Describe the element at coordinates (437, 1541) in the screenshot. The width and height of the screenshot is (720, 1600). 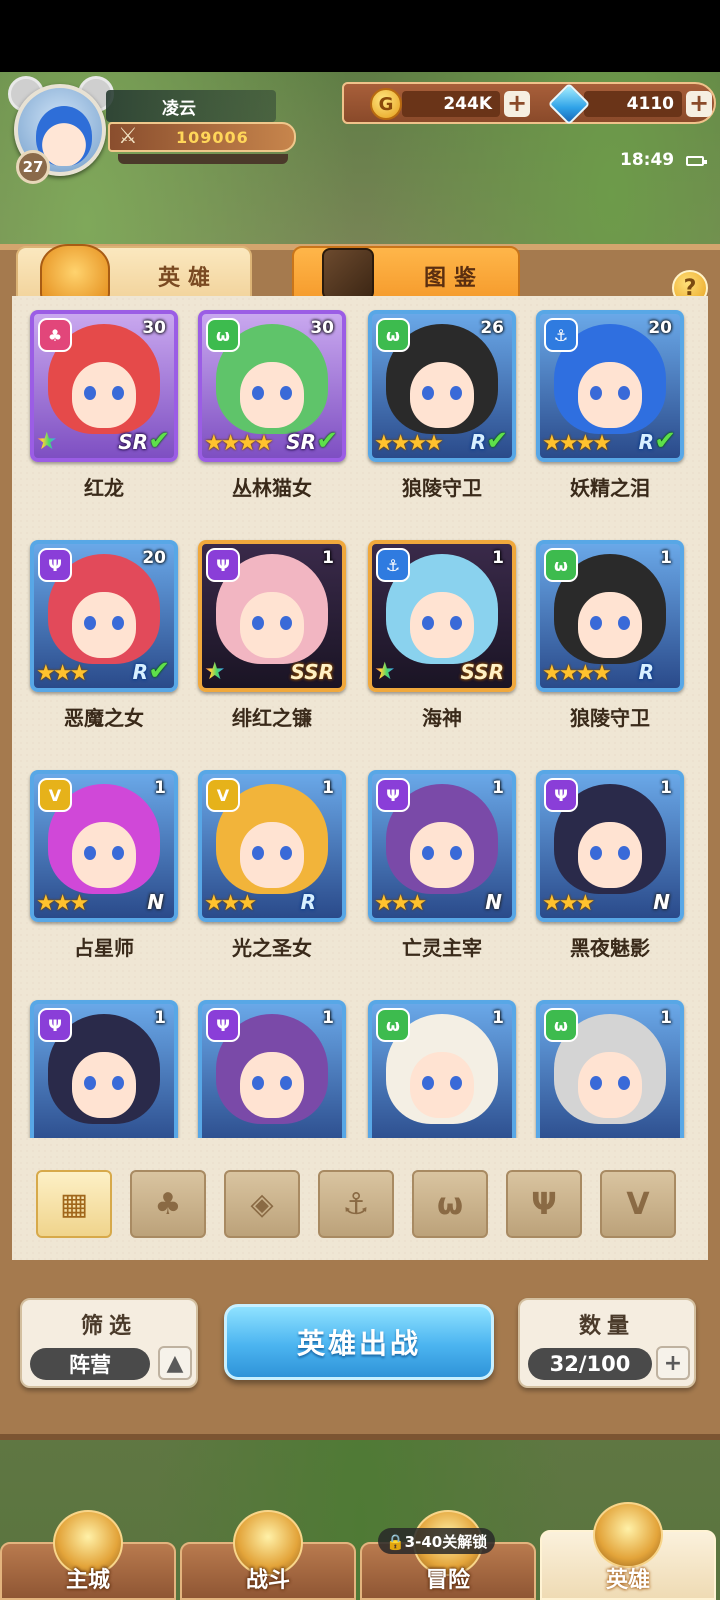
I see `unlock-requirement-tag: 🔒3-40关解锁` at that location.